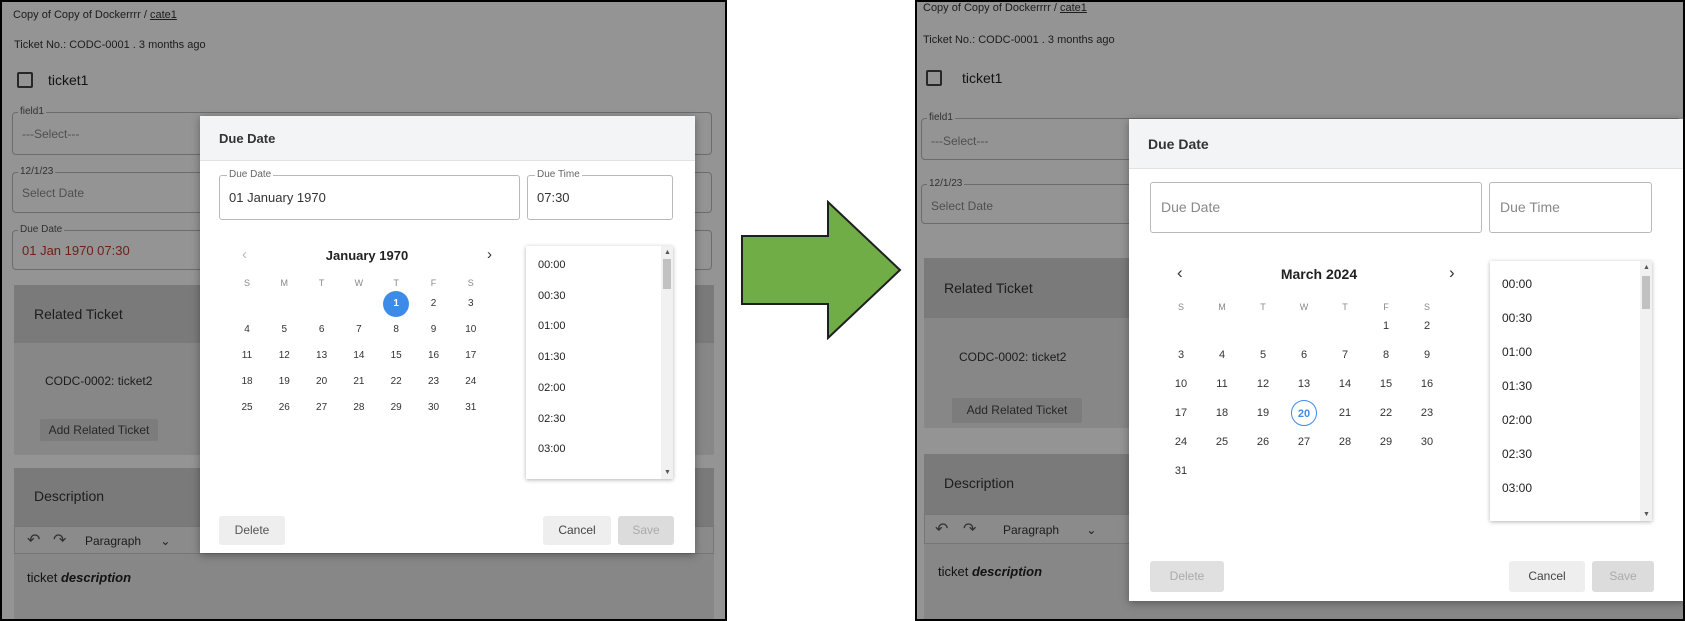 The width and height of the screenshot is (1685, 621). What do you see at coordinates (1570, 207) in the screenshot?
I see `due-time-input: Due Time` at bounding box center [1570, 207].